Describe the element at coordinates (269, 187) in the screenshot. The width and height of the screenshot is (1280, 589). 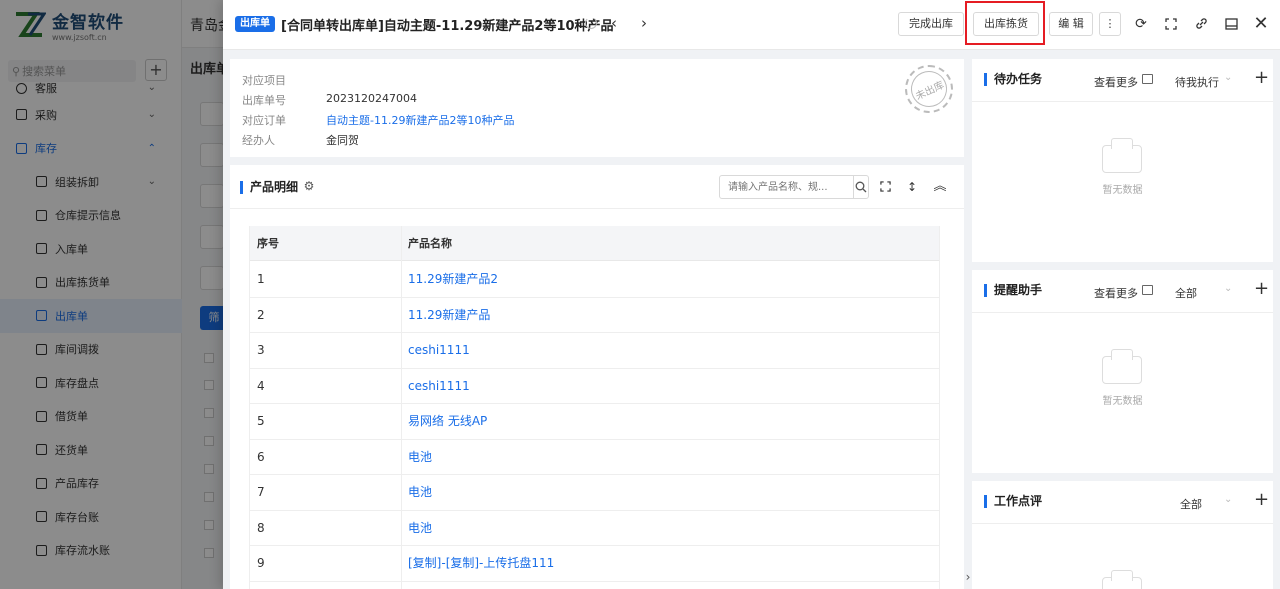
I see `section-title: 产品明细` at that location.